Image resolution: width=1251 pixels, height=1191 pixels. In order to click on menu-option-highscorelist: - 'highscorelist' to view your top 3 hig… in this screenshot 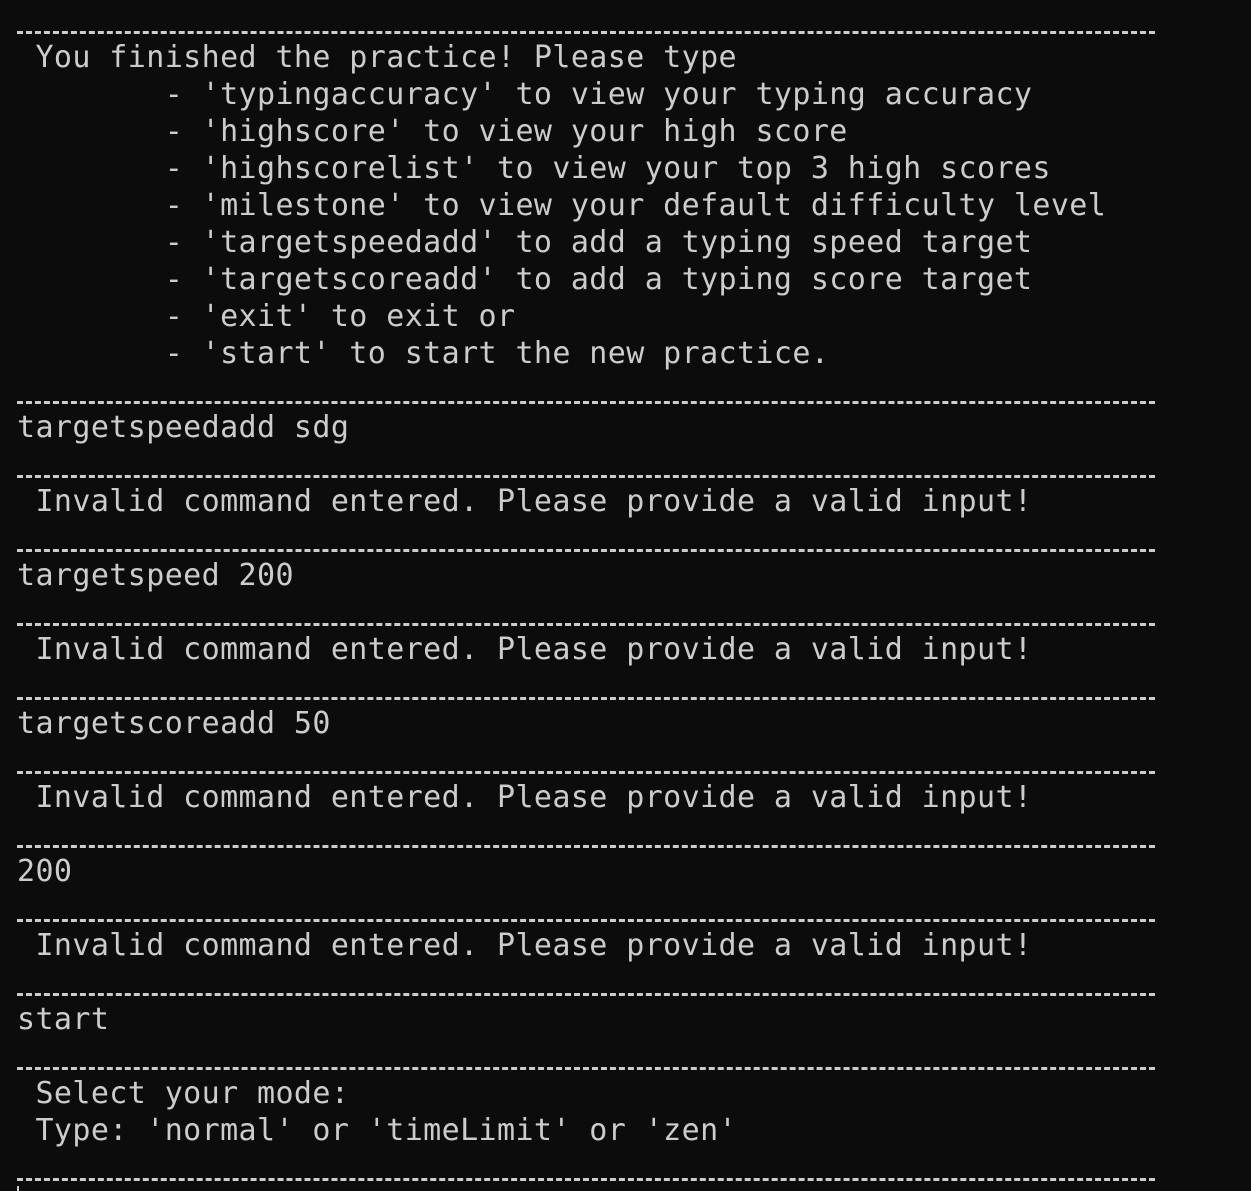, I will do `click(534, 168)`.